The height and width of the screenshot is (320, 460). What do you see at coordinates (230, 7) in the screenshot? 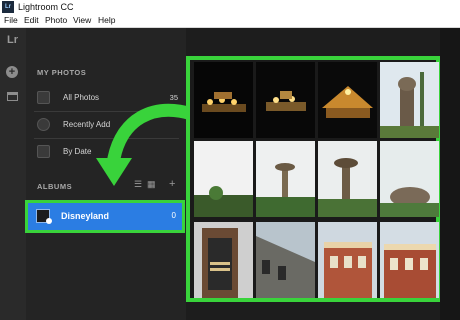
I see `title-bar: Lr Lightroom CC` at bounding box center [230, 7].